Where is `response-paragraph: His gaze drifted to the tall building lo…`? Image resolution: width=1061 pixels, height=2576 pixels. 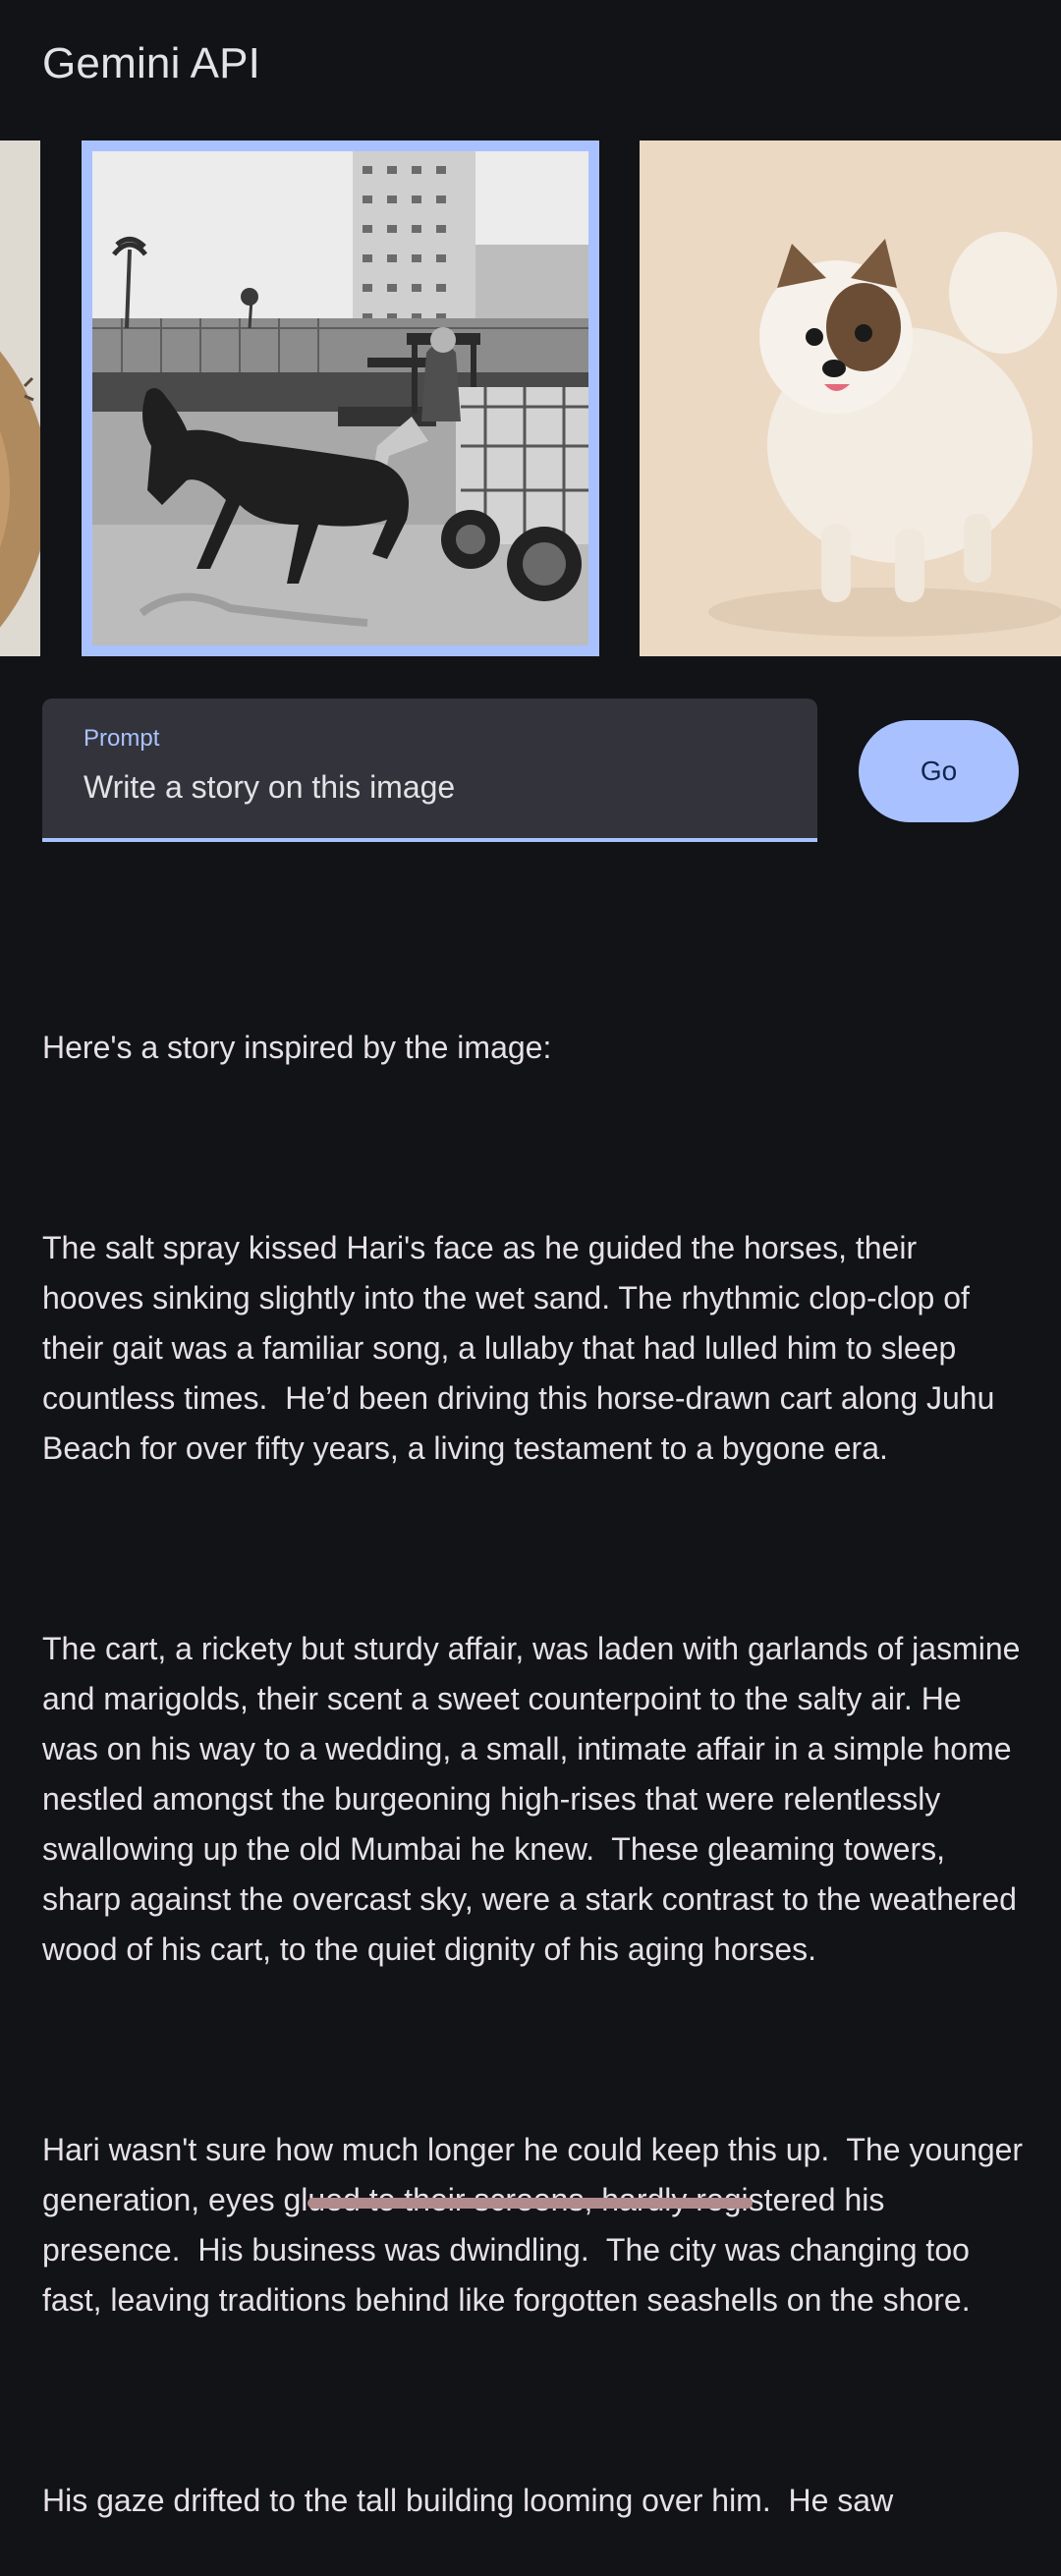 response-paragraph: His gaze drifted to the tall building lo… is located at coordinates (468, 2500).